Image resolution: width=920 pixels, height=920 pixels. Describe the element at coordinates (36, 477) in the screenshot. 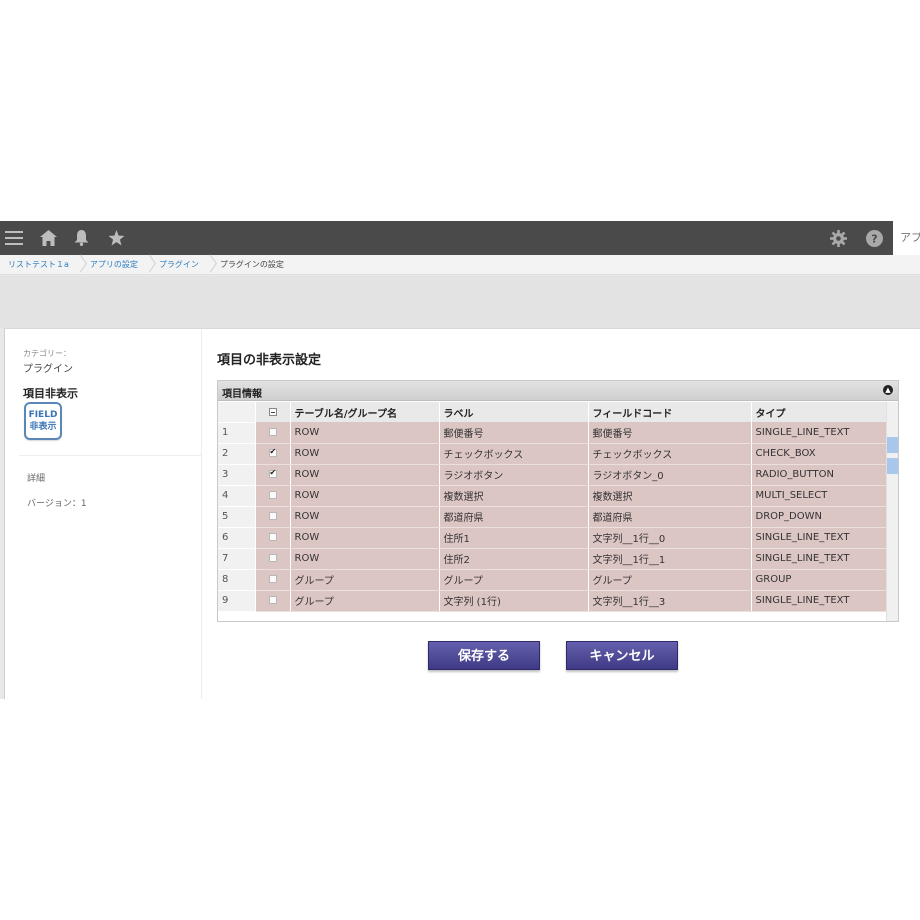

I see `detail-link: 詳細` at that location.